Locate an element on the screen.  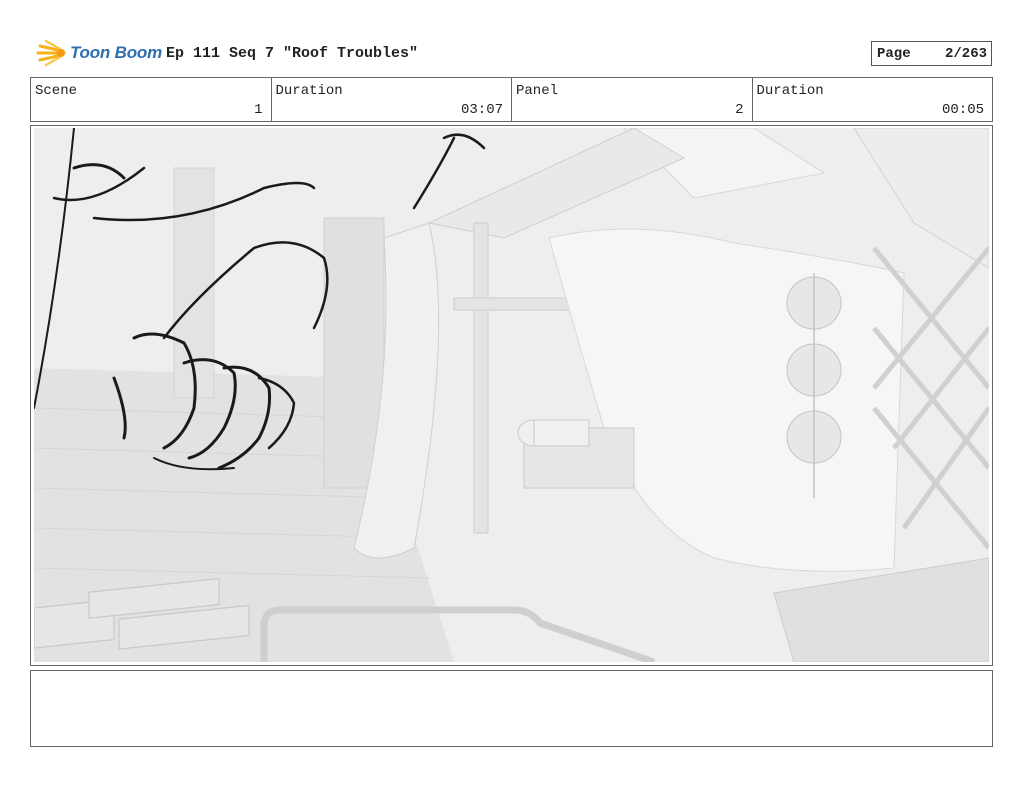
page-number: 2/263 is located at coordinates (965, 54).